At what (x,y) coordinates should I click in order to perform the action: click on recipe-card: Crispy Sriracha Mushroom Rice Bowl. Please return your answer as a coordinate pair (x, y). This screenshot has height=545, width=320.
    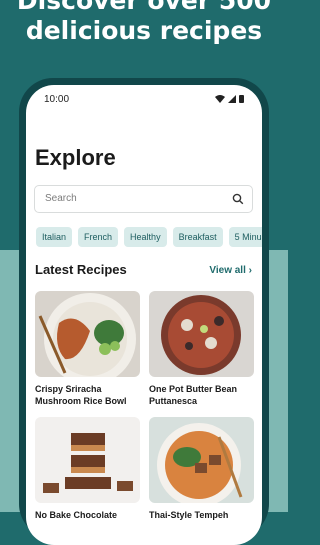
    Looking at the image, I should click on (87, 349).